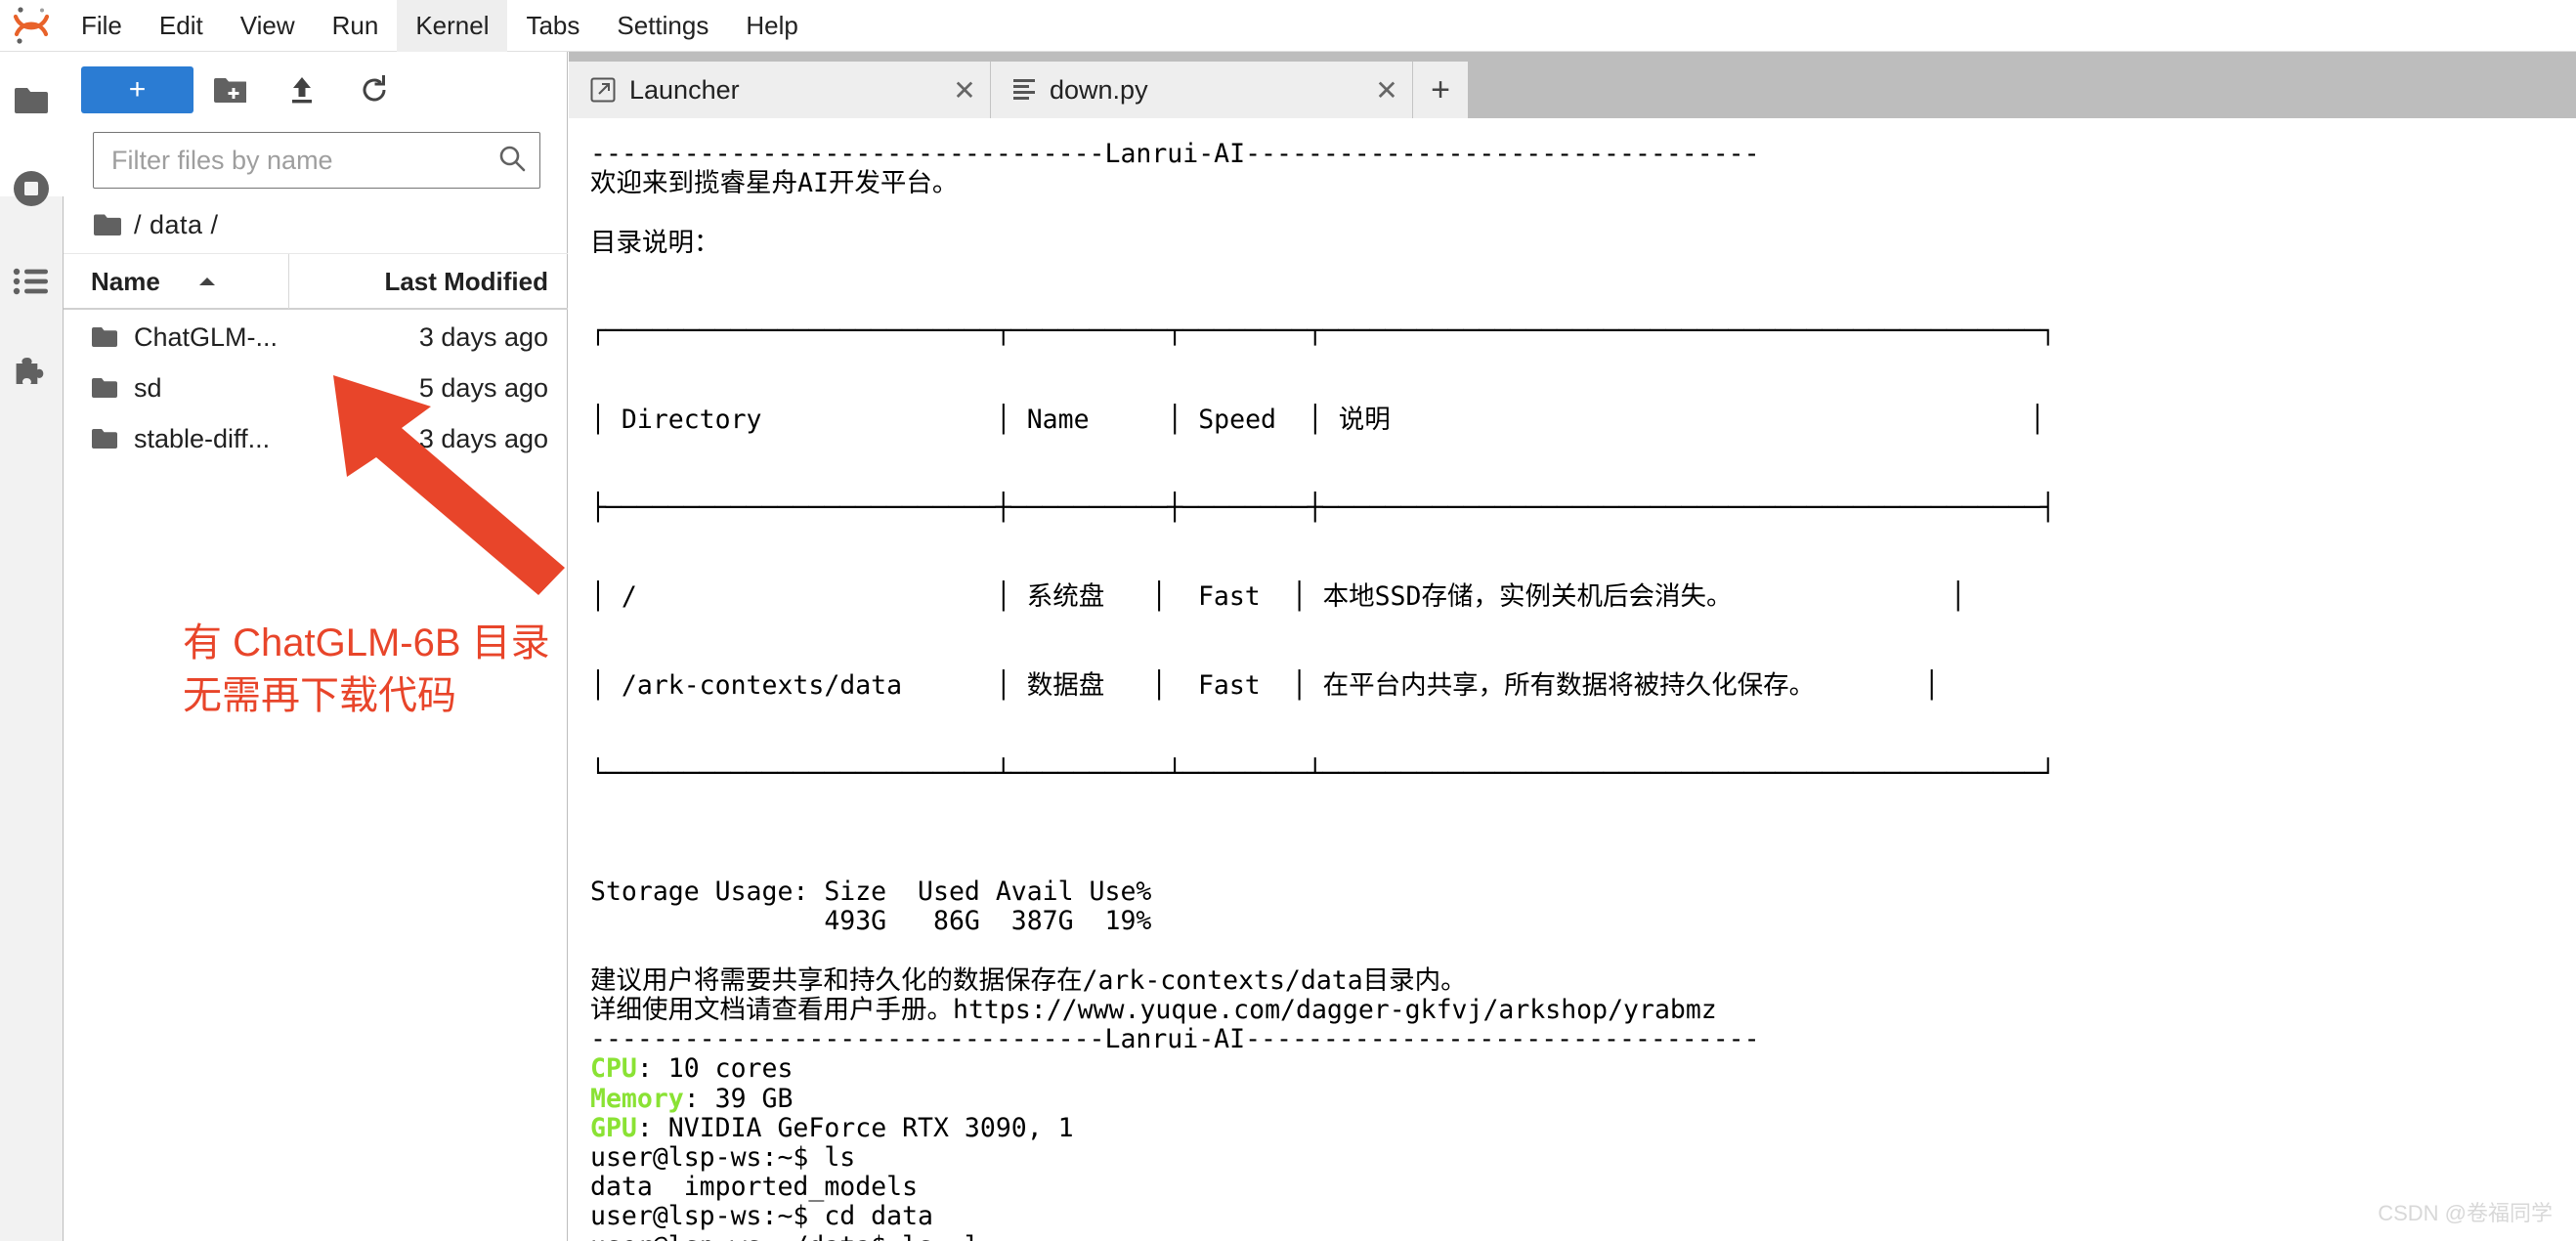 Image resolution: width=2576 pixels, height=1241 pixels. Describe the element at coordinates (356, 26) in the screenshot. I see `menu-item-run: Run` at that location.